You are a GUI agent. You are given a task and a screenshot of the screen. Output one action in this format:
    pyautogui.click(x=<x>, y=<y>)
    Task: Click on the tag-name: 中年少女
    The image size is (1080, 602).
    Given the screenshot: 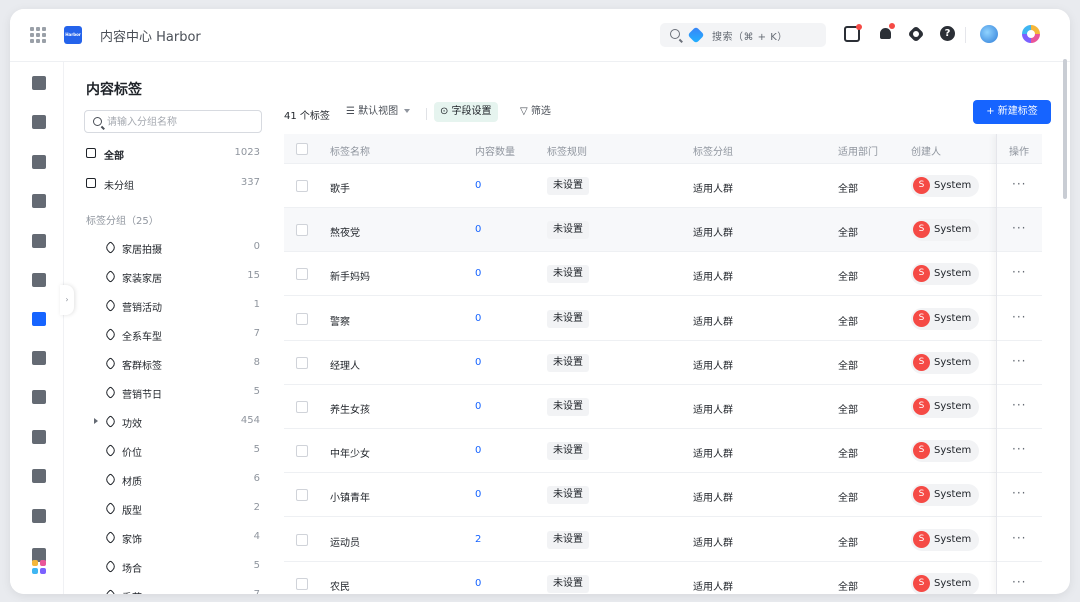 What is the action you would take?
    pyautogui.click(x=350, y=455)
    